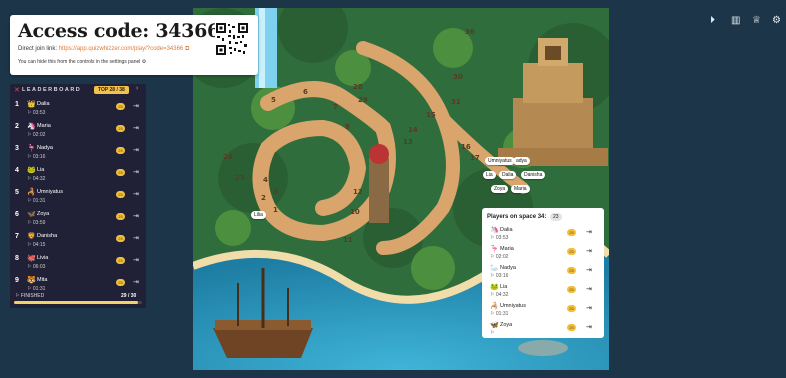 The image size is (786, 378). Describe the element at coordinates (17, 214) in the screenshot. I see `rank-number: 6` at that location.